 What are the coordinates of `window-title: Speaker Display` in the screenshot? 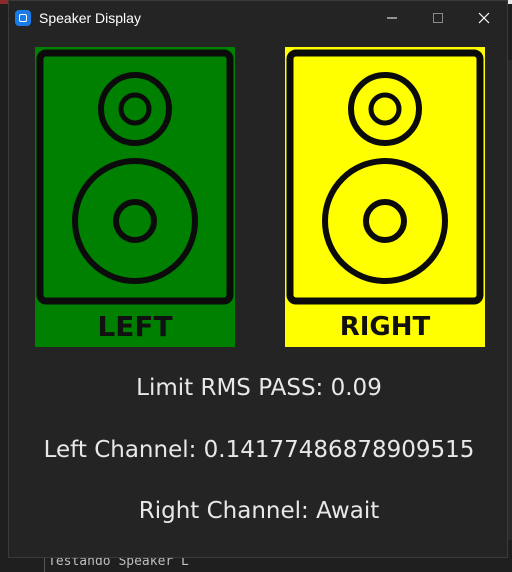 It's located at (90, 18).